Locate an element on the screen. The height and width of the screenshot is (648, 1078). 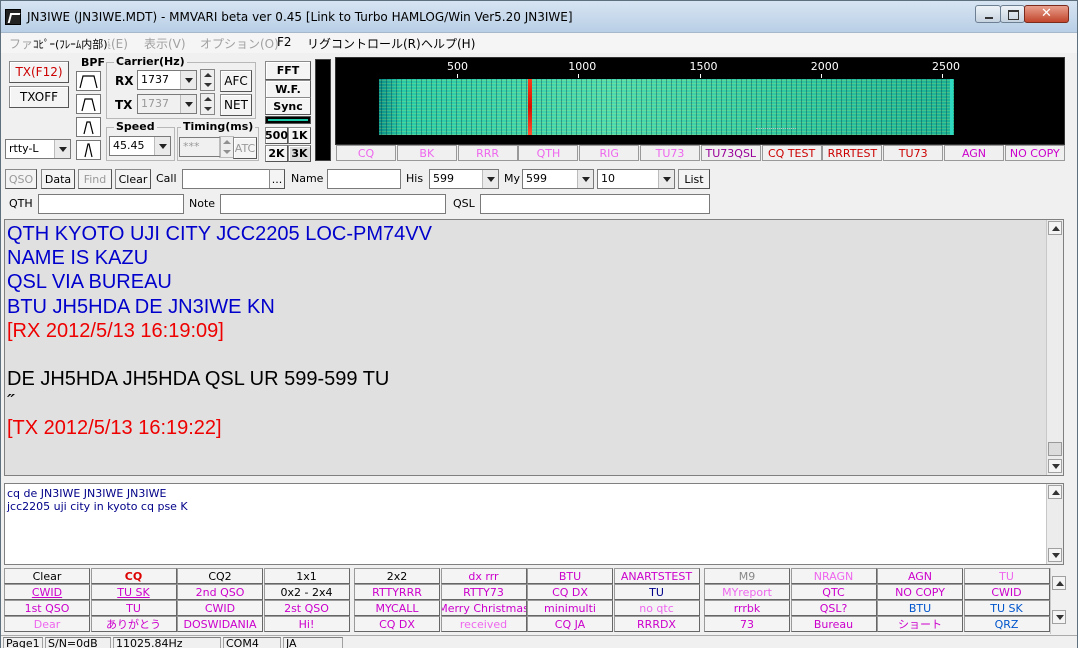
macro-button: NRAGN is located at coordinates (833, 576).